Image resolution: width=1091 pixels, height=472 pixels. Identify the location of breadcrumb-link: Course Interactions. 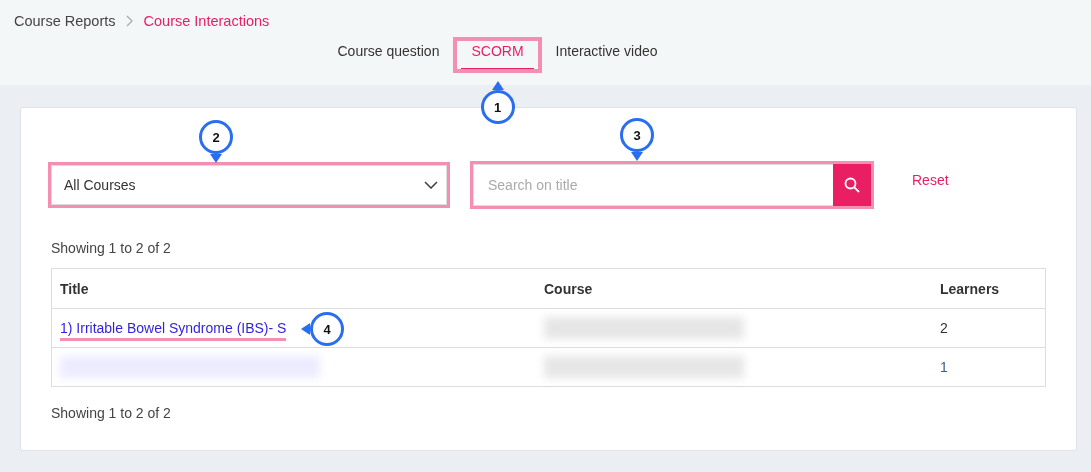
(206, 21).